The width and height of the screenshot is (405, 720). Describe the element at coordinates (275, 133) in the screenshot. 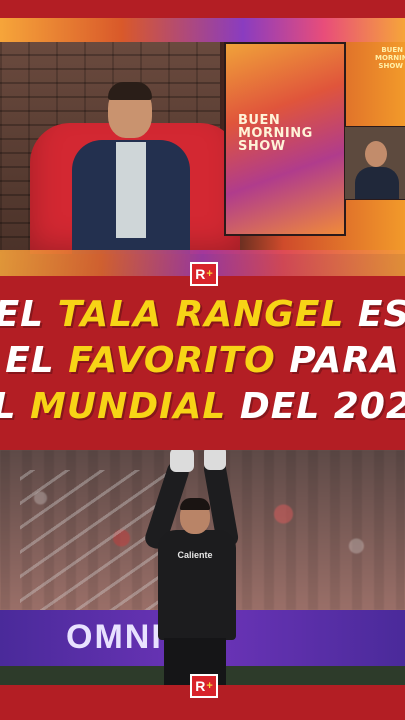

I see `screen-title: BUEN MORNING SHOW` at that location.